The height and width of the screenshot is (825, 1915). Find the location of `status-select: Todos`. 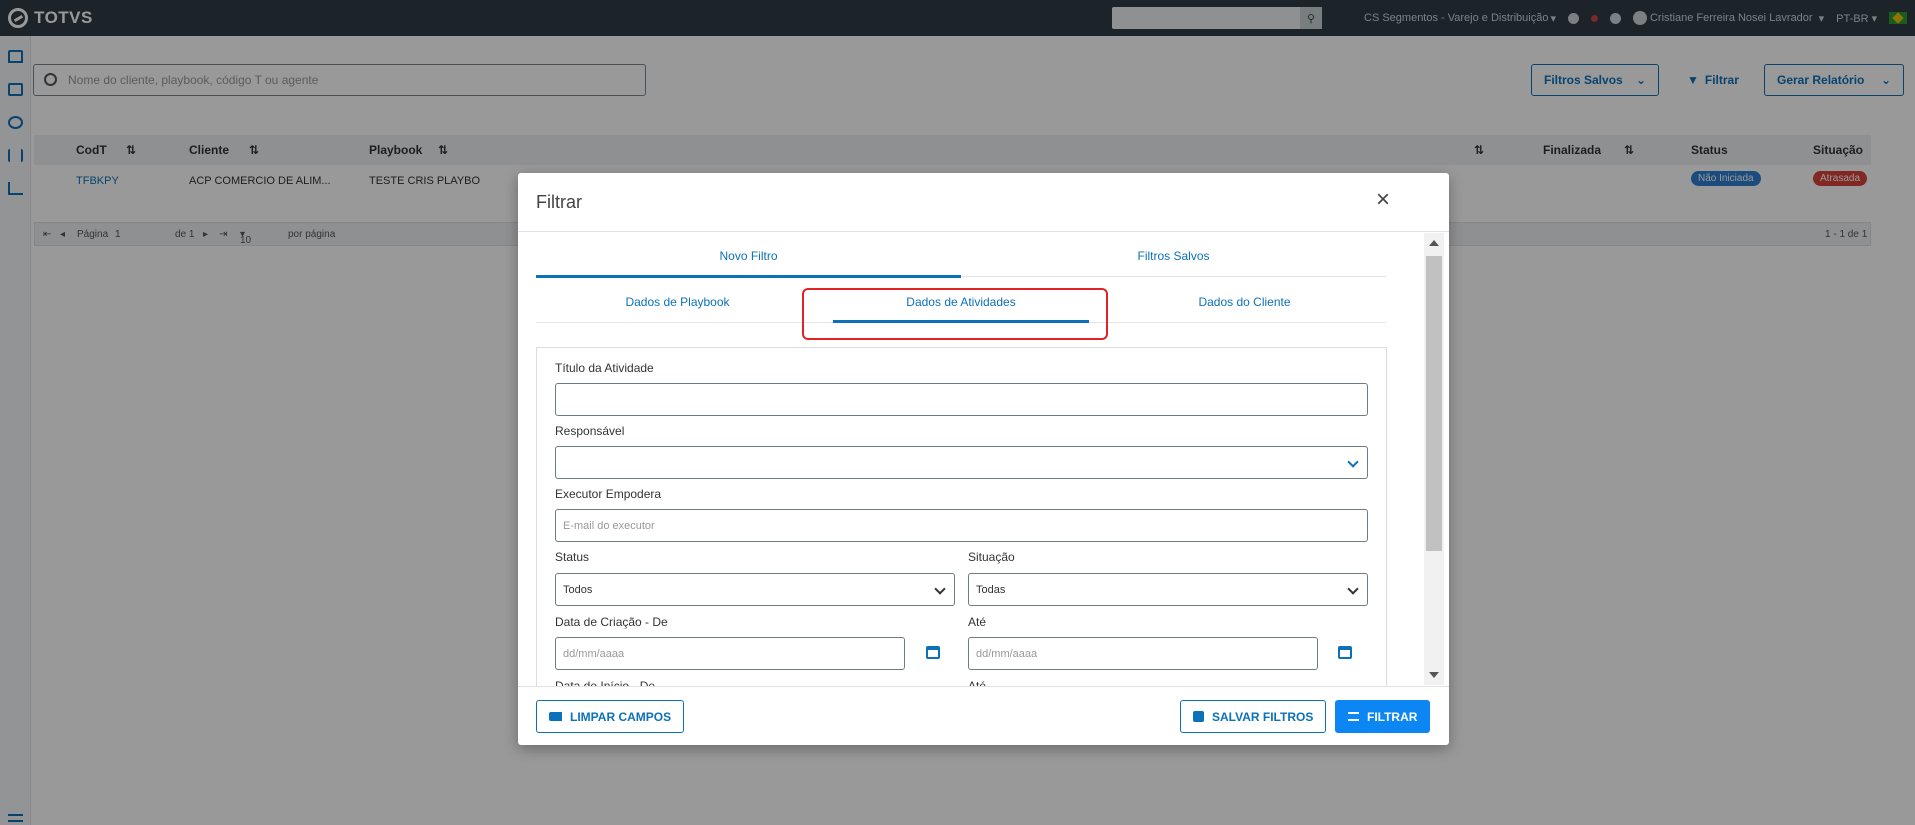

status-select: Todos is located at coordinates (755, 589).